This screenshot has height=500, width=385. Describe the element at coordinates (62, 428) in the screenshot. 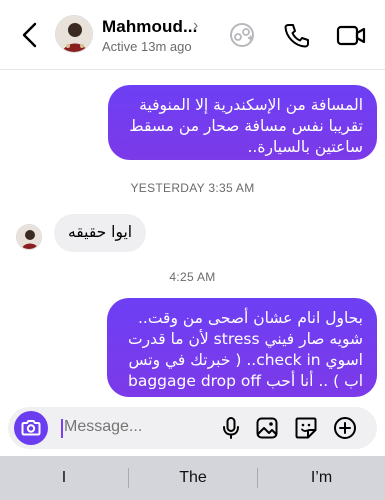

I see `text-cursor` at that location.